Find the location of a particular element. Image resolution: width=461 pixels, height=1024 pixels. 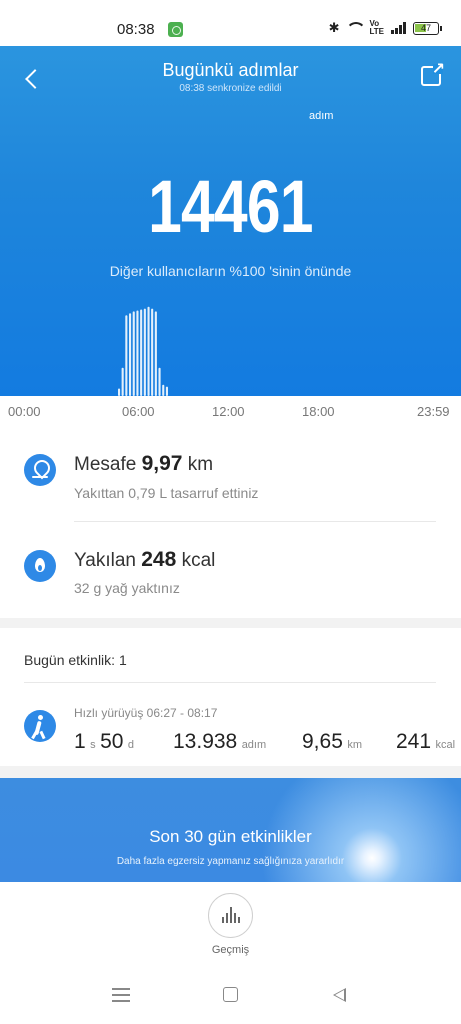

sync-status: 08:38 senkronize edildi is located at coordinates (230, 88).